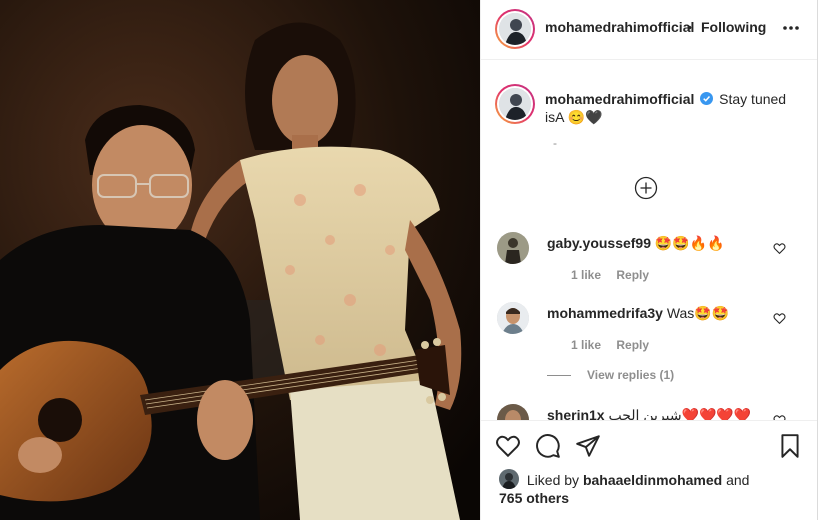  I want to click on caption-dash: -, so click(555, 143).